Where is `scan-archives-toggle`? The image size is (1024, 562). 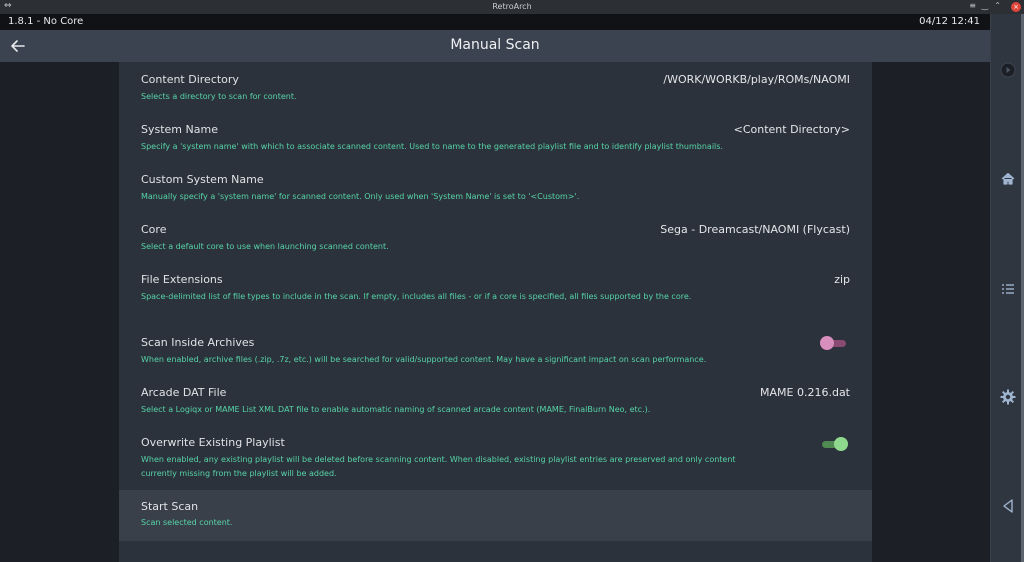
scan-archives-toggle is located at coordinates (834, 343).